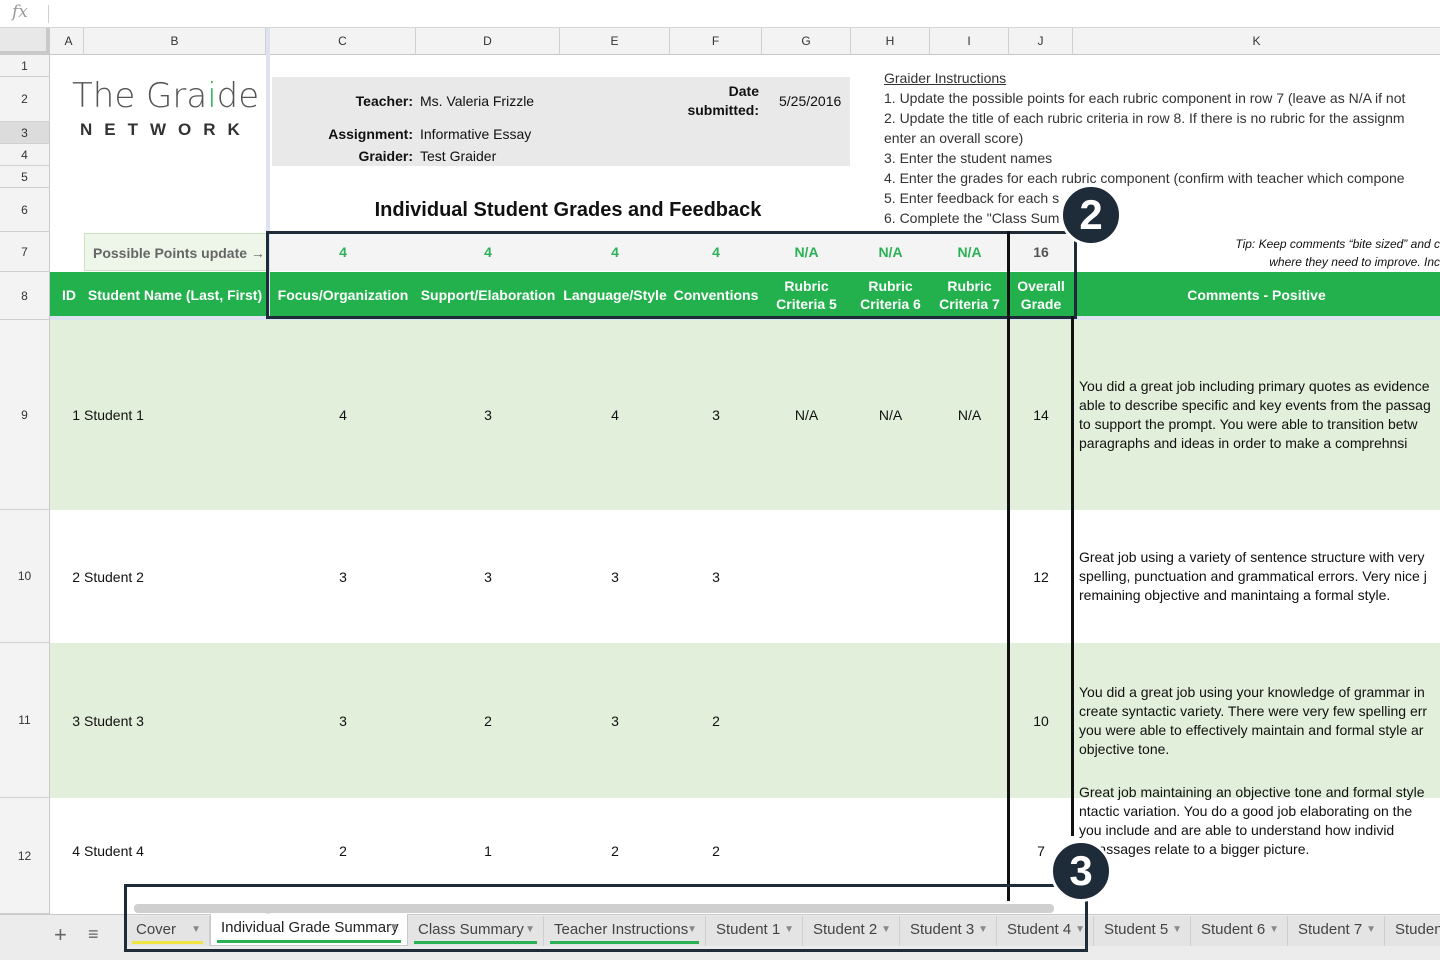  Describe the element at coordinates (1081, 871) in the screenshot. I see `annotation-badge-3: 3` at that location.